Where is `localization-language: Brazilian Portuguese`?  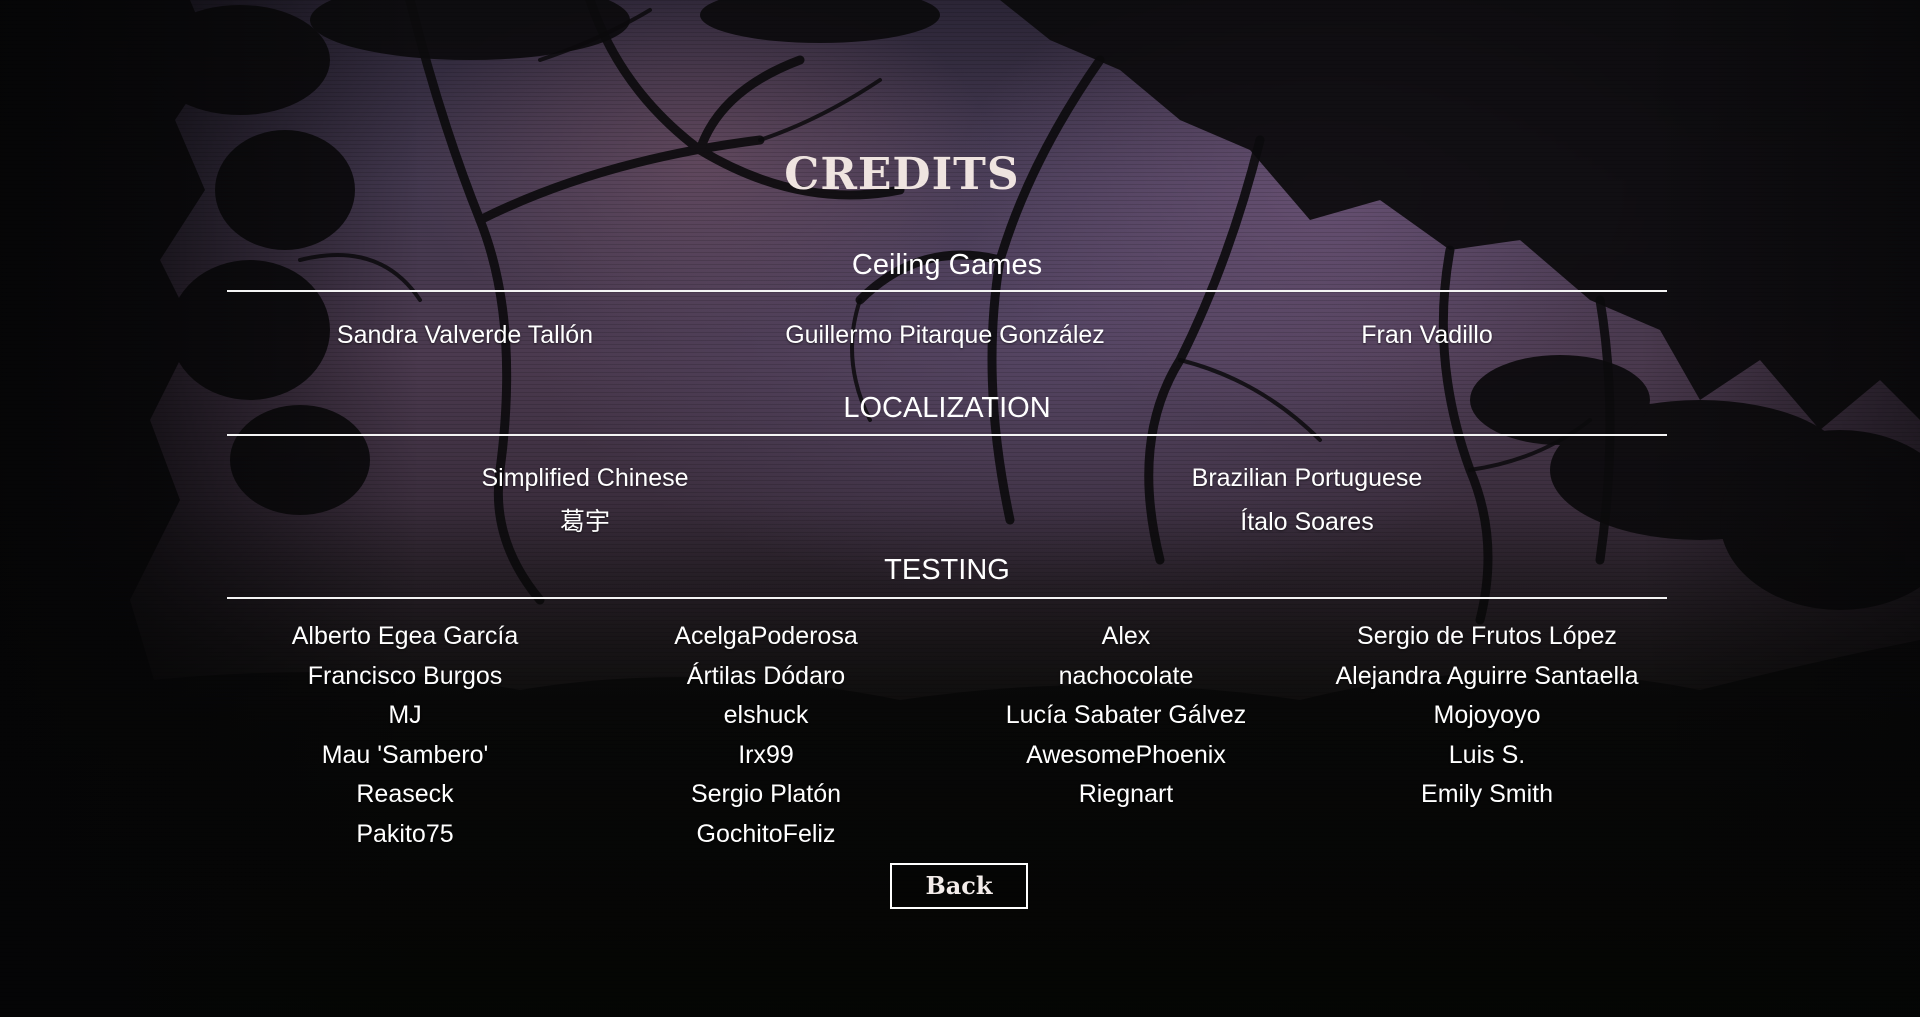
localization-language: Brazilian Portuguese is located at coordinates (1307, 478).